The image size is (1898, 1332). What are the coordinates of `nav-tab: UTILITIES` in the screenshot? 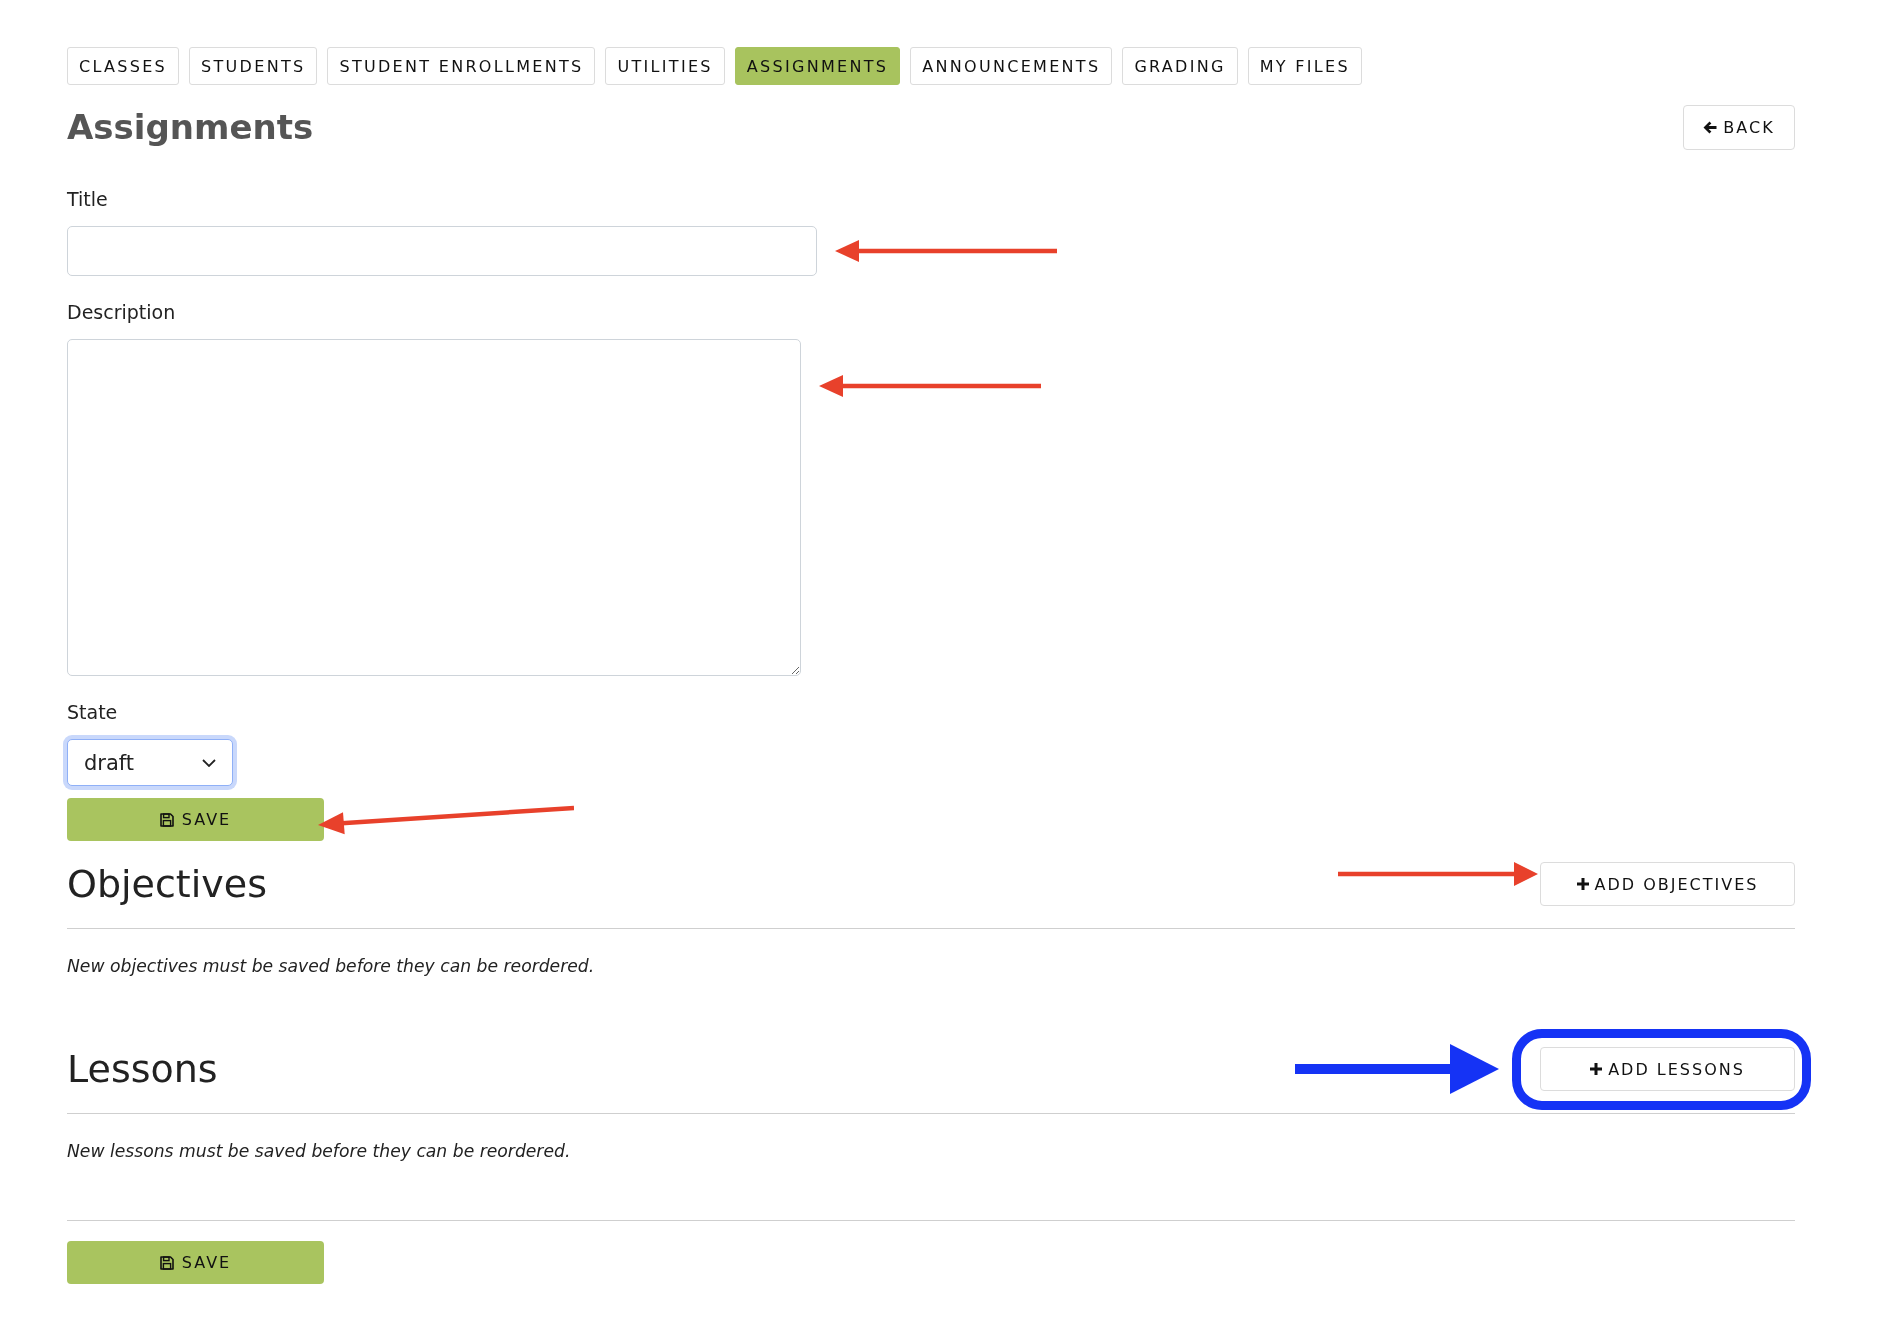 It's located at (665, 66).